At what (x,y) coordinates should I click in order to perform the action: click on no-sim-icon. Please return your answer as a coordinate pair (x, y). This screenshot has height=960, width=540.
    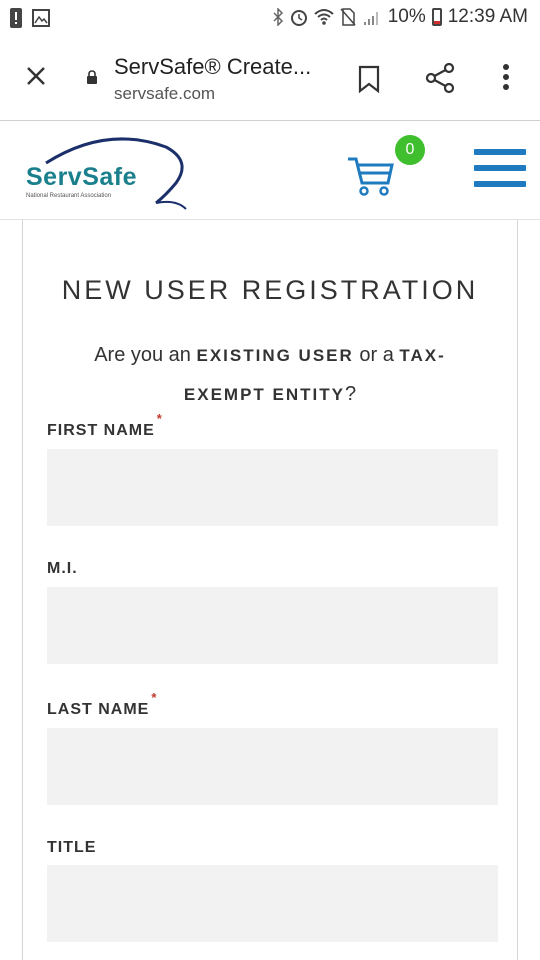
    Looking at the image, I should click on (348, 17).